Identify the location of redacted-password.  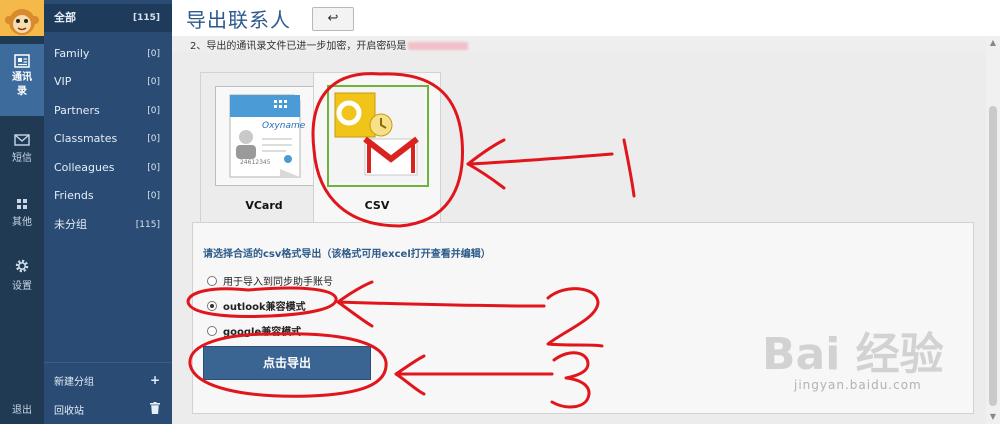
(438, 46).